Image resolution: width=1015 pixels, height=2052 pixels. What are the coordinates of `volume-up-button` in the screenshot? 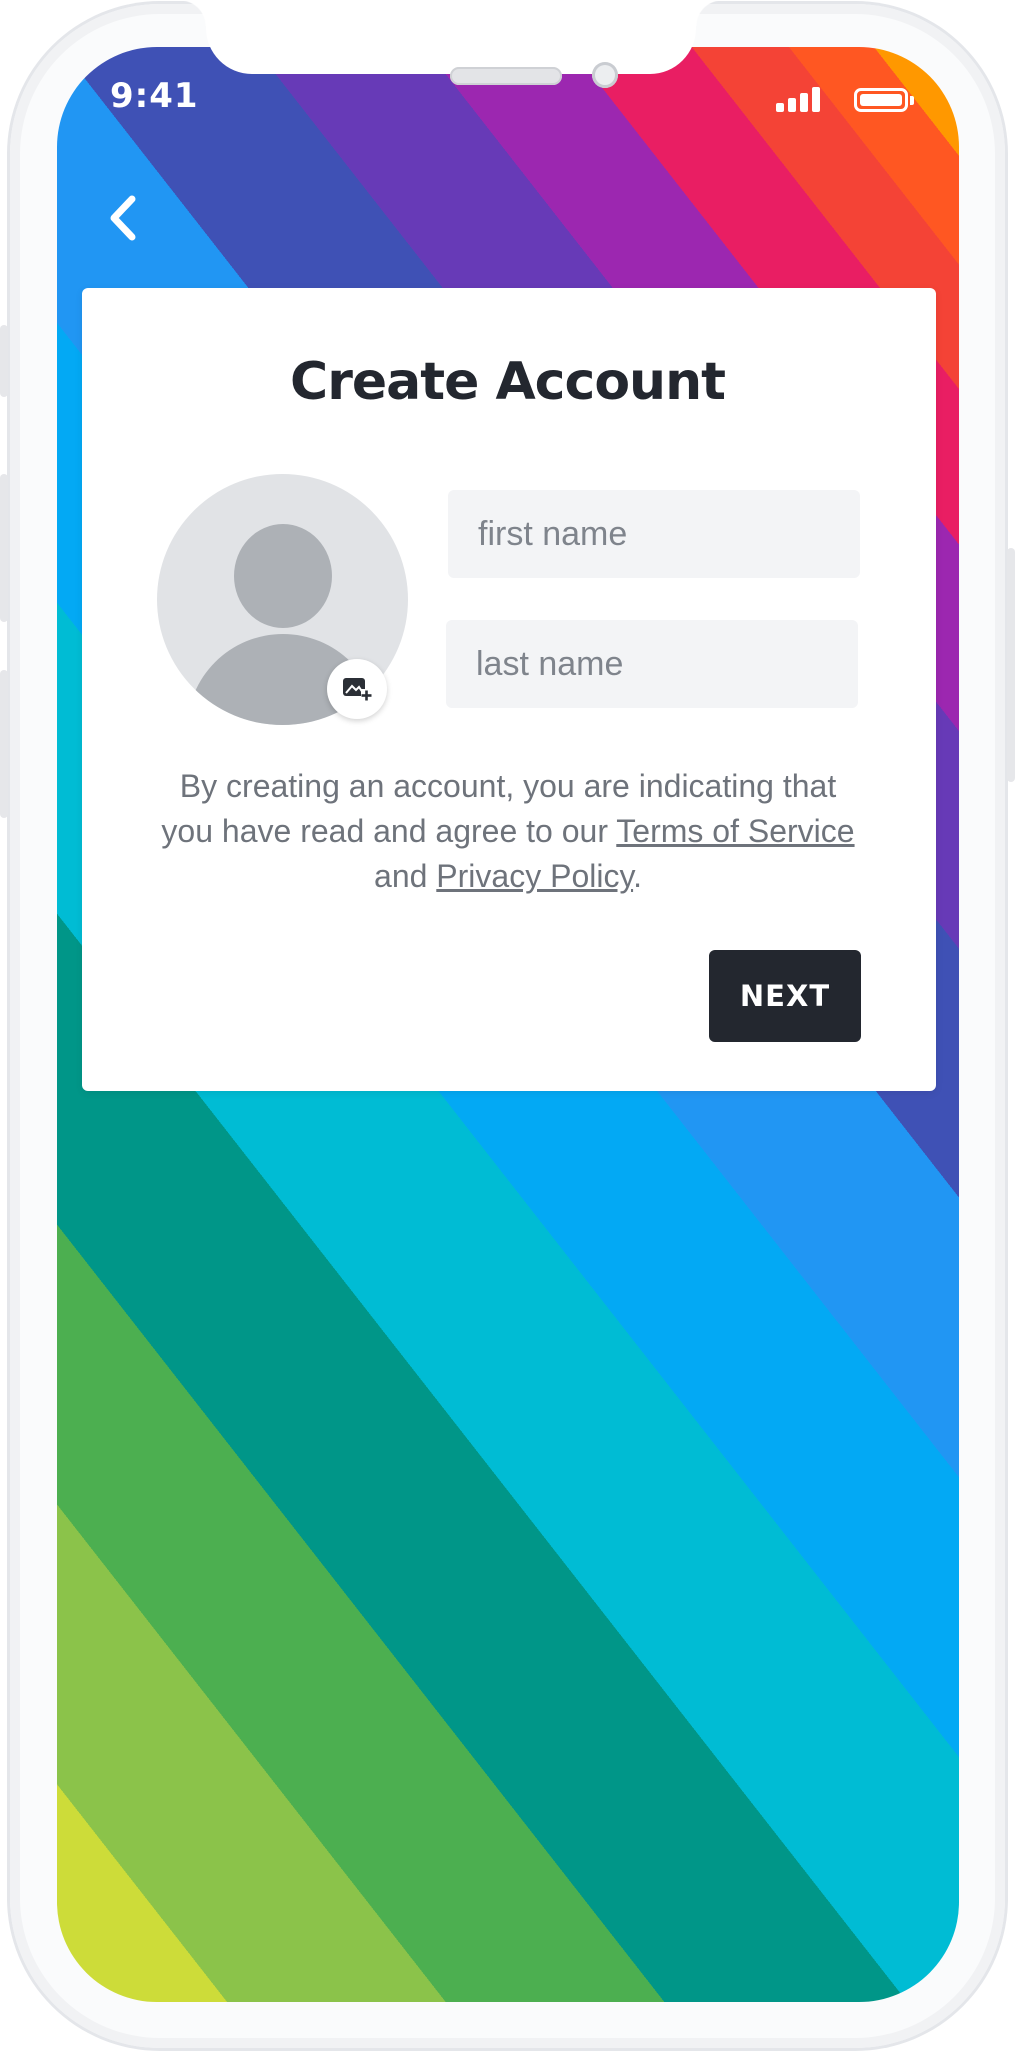 It's located at (4, 548).